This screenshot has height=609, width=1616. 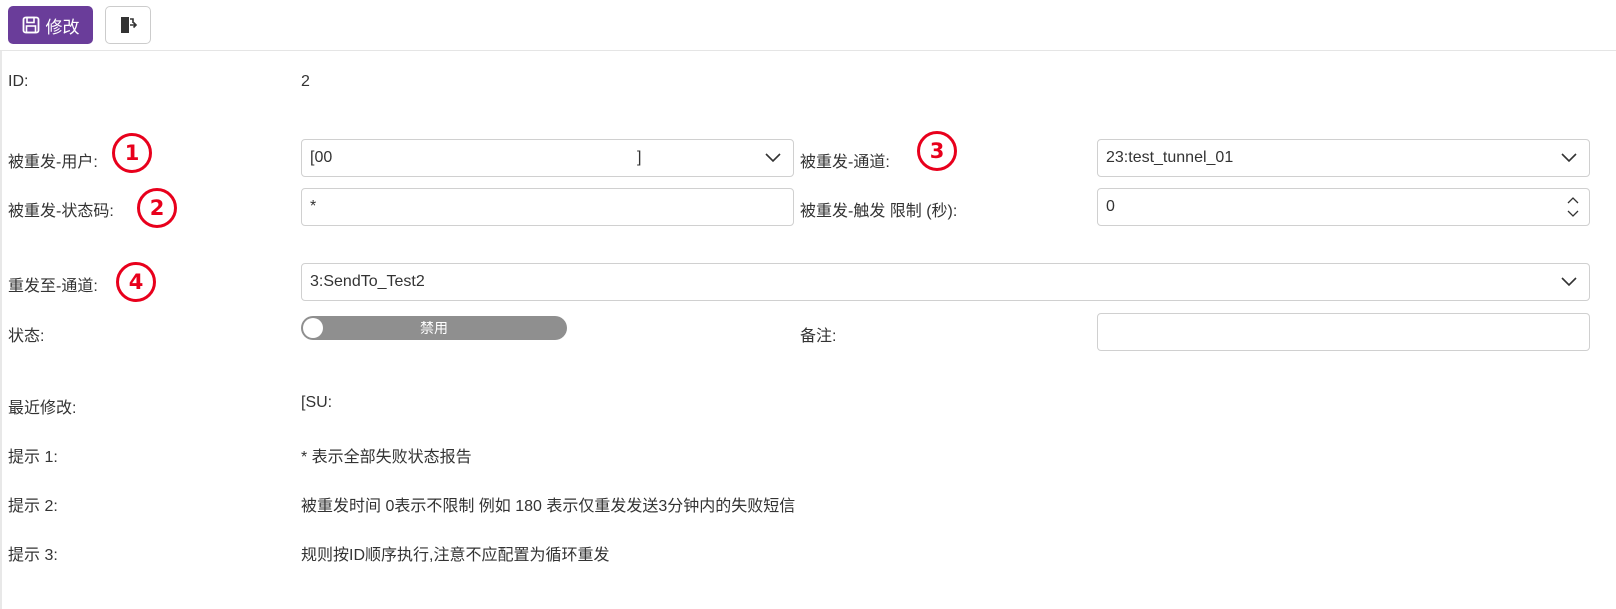 What do you see at coordinates (808, 25) in the screenshot?
I see `toolbar: 修改` at bounding box center [808, 25].